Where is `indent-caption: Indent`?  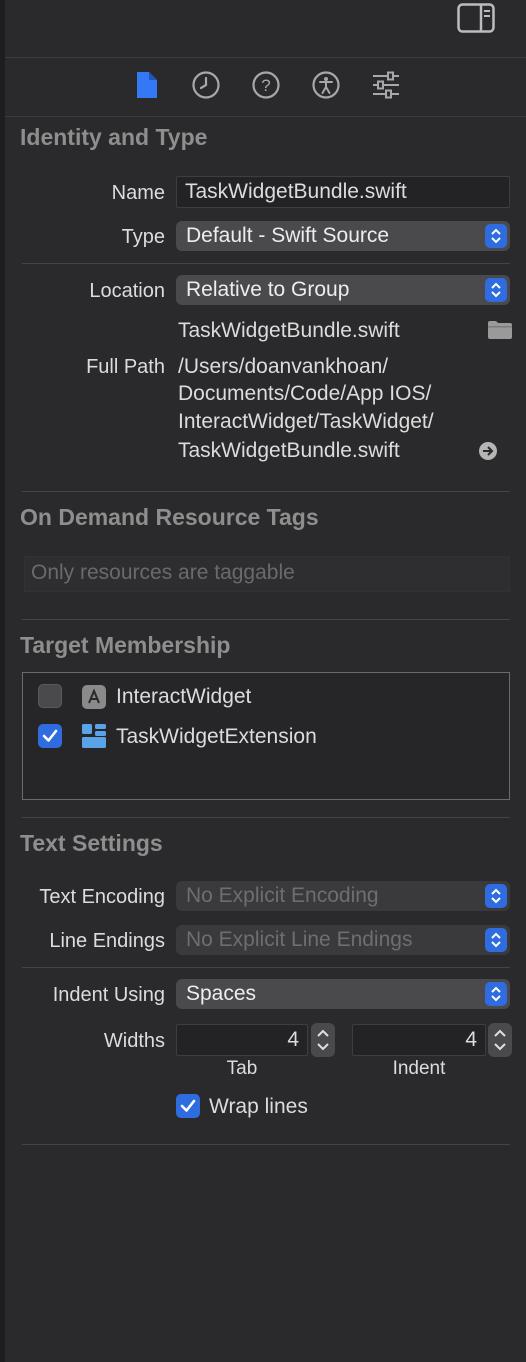 indent-caption: Indent is located at coordinates (419, 1068).